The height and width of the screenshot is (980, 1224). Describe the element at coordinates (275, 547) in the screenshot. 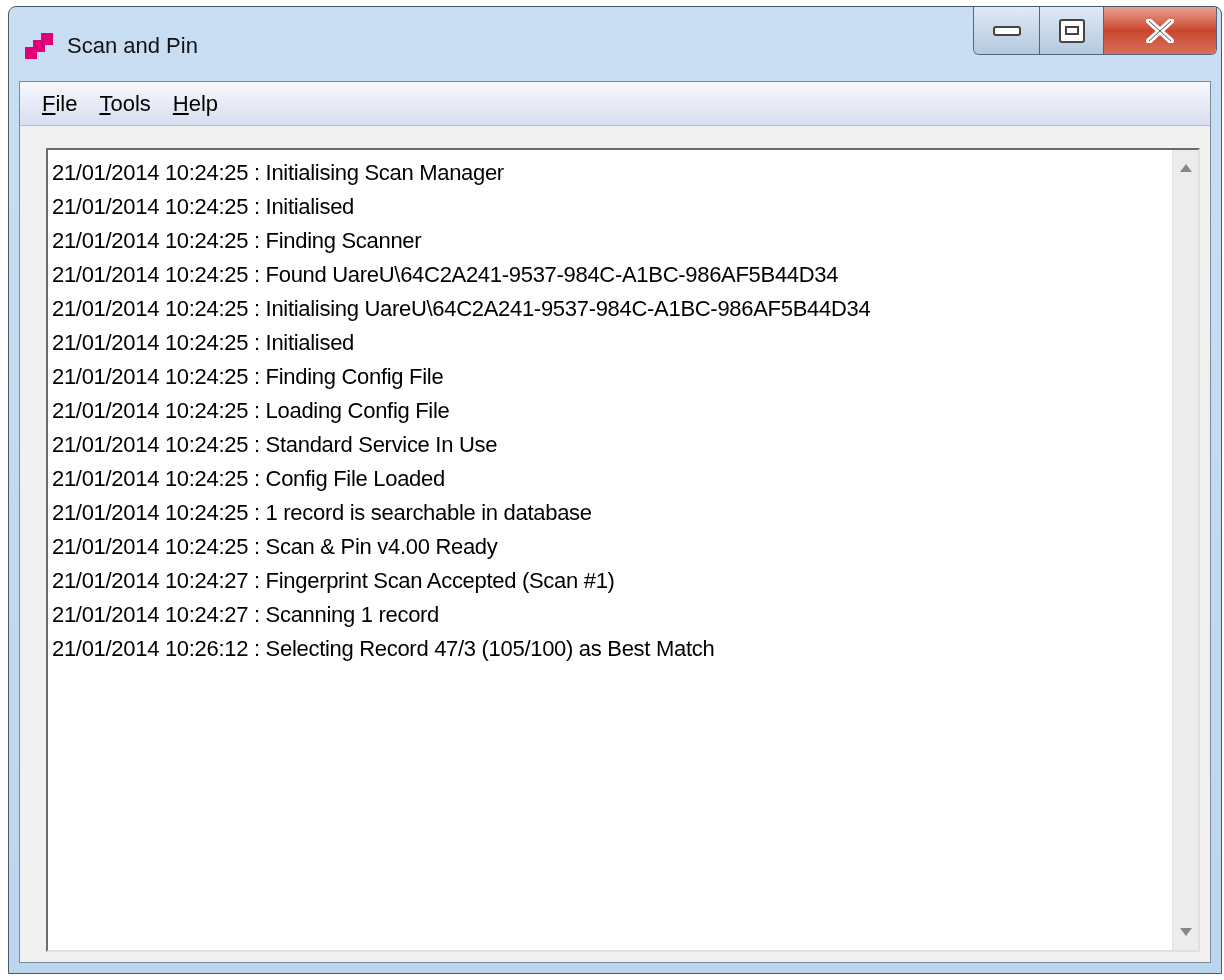

I see `log-line: 21/01/2014 10:24:25 : Scan & Pin v4.00 Ready` at that location.